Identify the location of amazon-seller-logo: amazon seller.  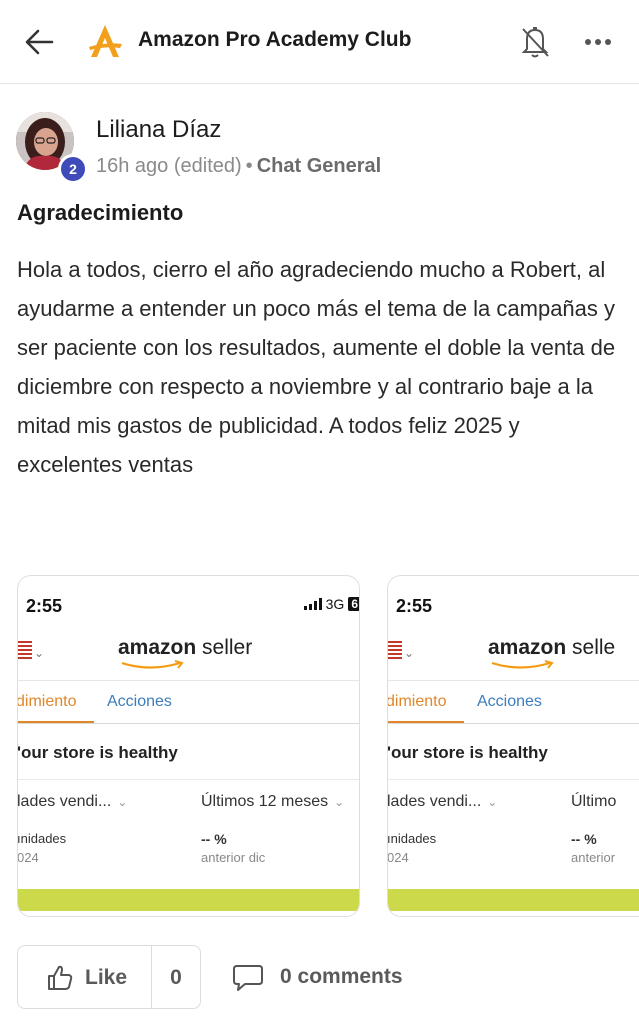
(185, 647).